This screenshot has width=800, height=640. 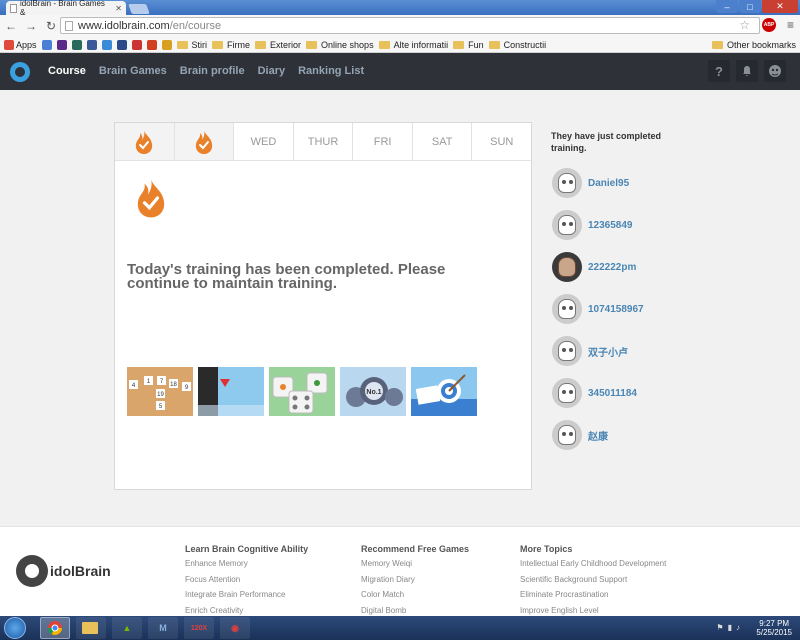 I want to click on yahoo-icon, so click(x=61, y=44).